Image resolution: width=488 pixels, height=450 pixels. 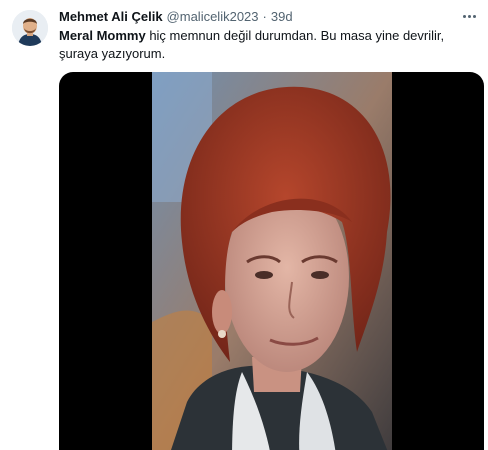 I want to click on author-handle: @malicelik2023, so click(x=213, y=16).